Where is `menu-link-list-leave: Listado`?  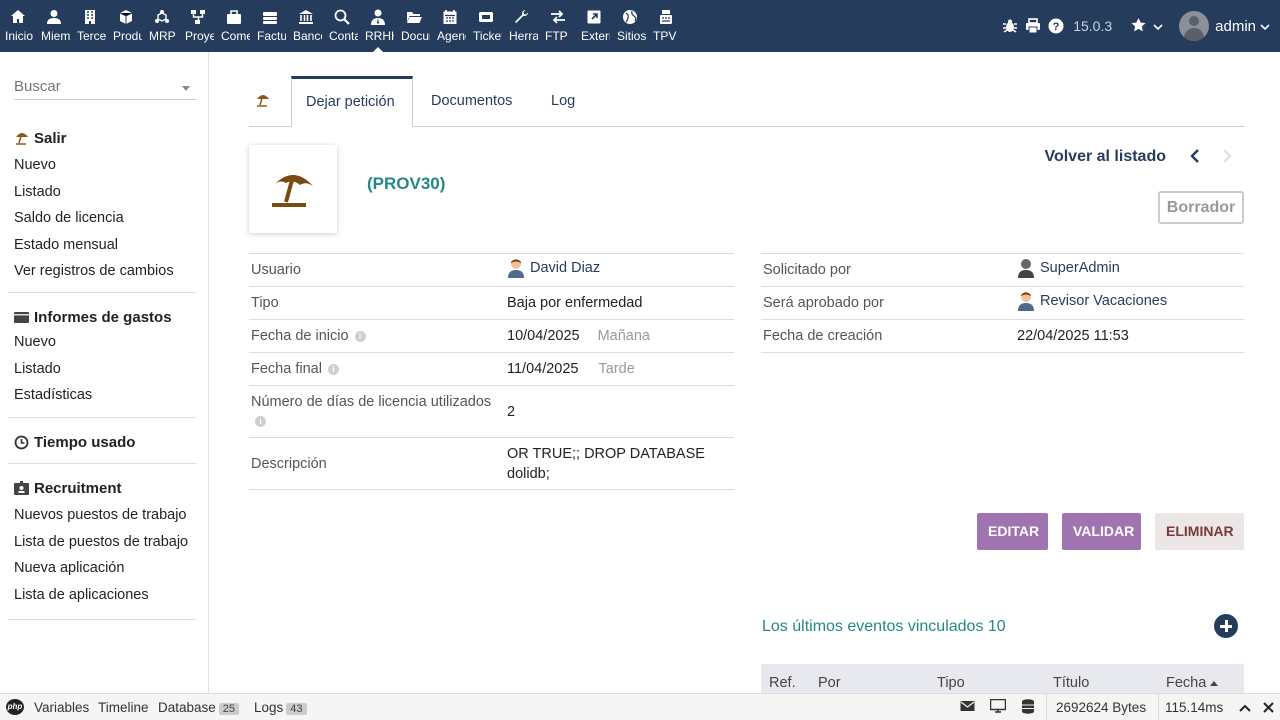
menu-link-list-leave: Listado is located at coordinates (105, 192).